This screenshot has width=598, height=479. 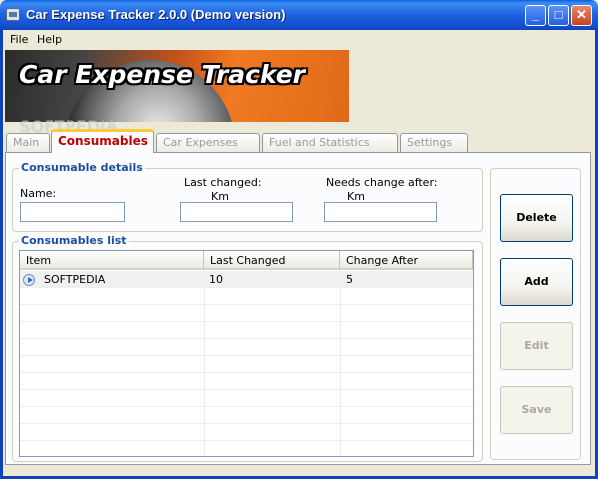 What do you see at coordinates (49, 39) in the screenshot?
I see `menu-help: Help` at bounding box center [49, 39].